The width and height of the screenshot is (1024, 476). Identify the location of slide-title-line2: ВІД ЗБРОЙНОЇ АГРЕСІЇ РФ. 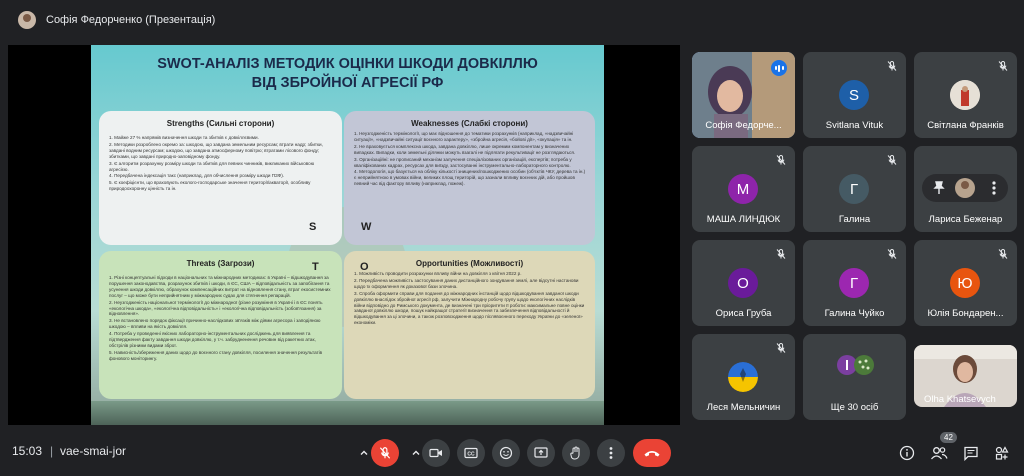
(347, 83).